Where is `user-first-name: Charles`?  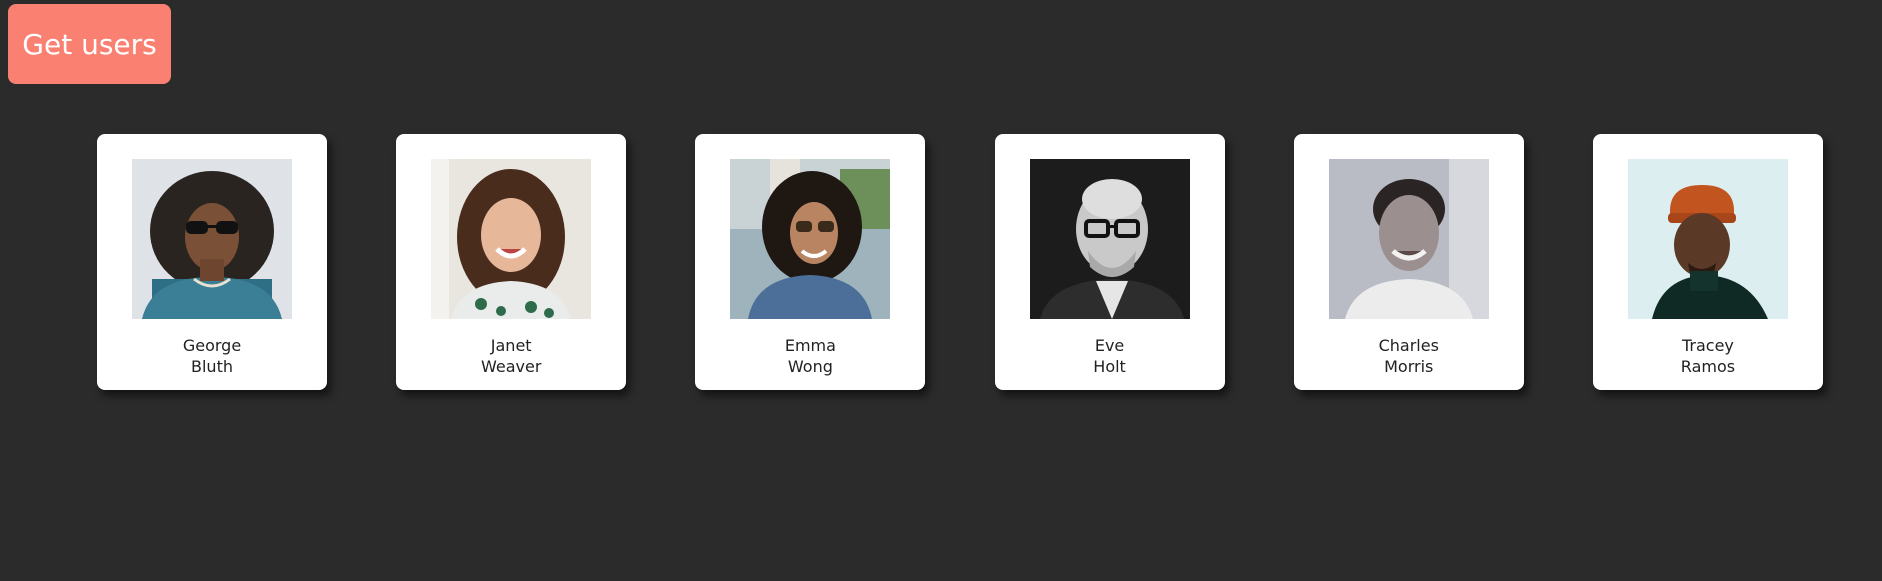 user-first-name: Charles is located at coordinates (1408, 345).